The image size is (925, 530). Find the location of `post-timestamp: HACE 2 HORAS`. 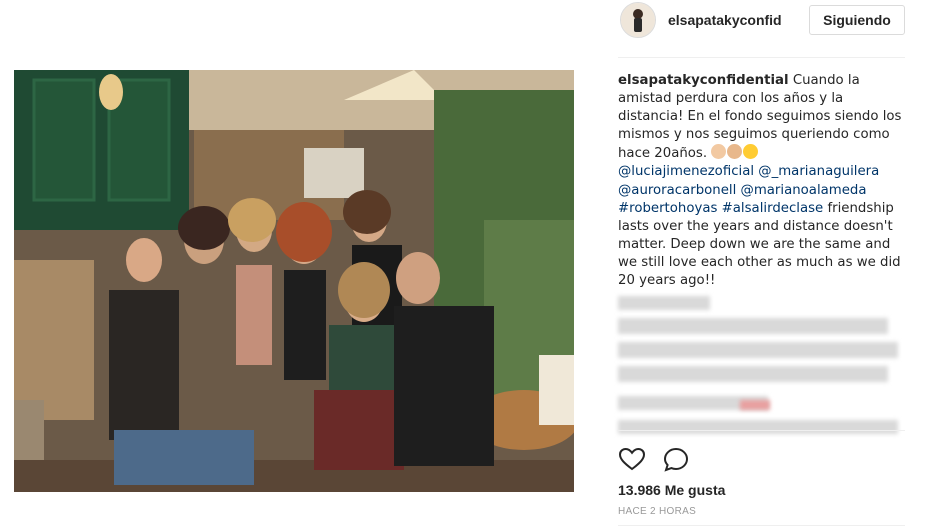

post-timestamp: HACE 2 HORAS is located at coordinates (657, 511).